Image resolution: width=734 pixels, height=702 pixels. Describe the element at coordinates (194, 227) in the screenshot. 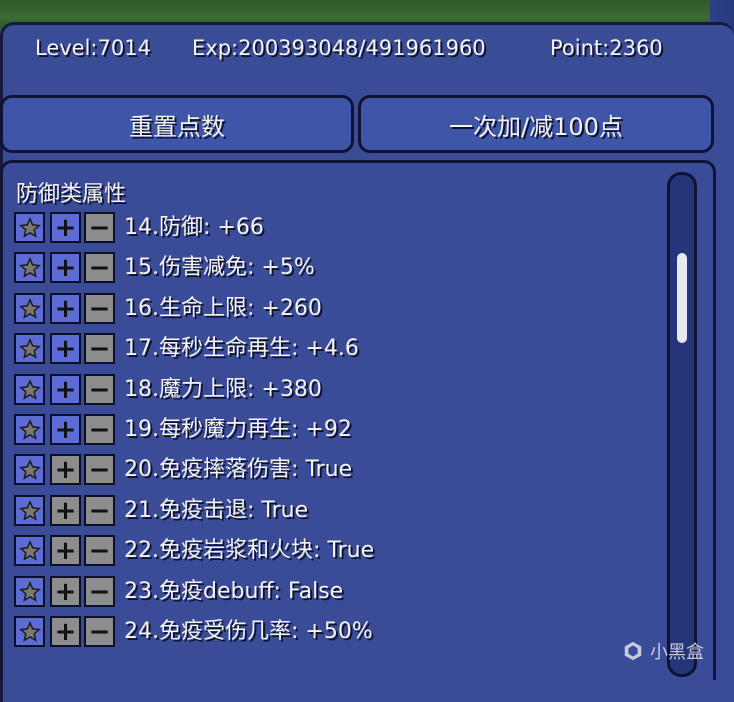

I see `attribute-label: 14.防御: +66` at that location.